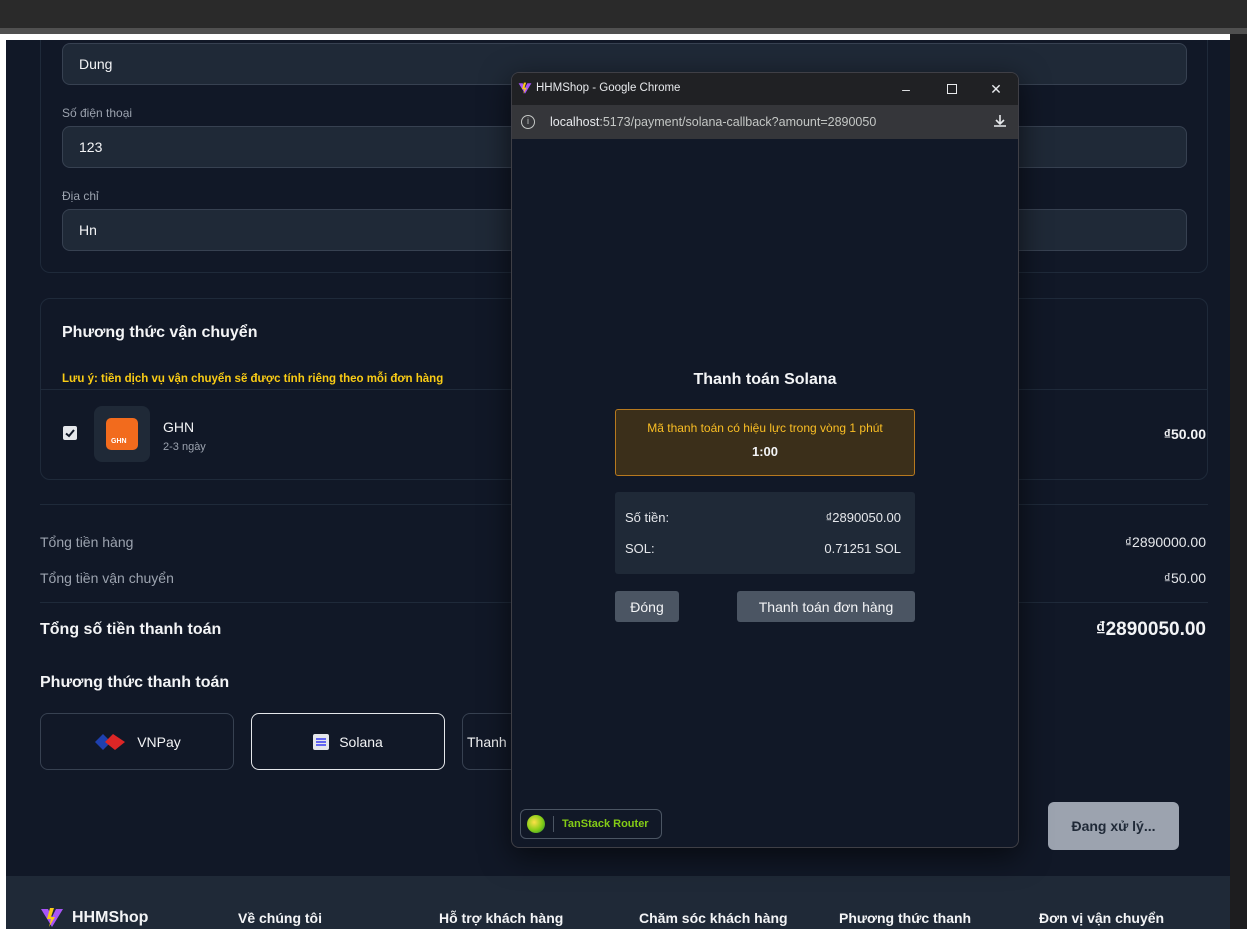 This screenshot has height=929, width=1247. Describe the element at coordinates (280, 918) in the screenshot. I see `footer-link-about: Về chúng tôi` at that location.